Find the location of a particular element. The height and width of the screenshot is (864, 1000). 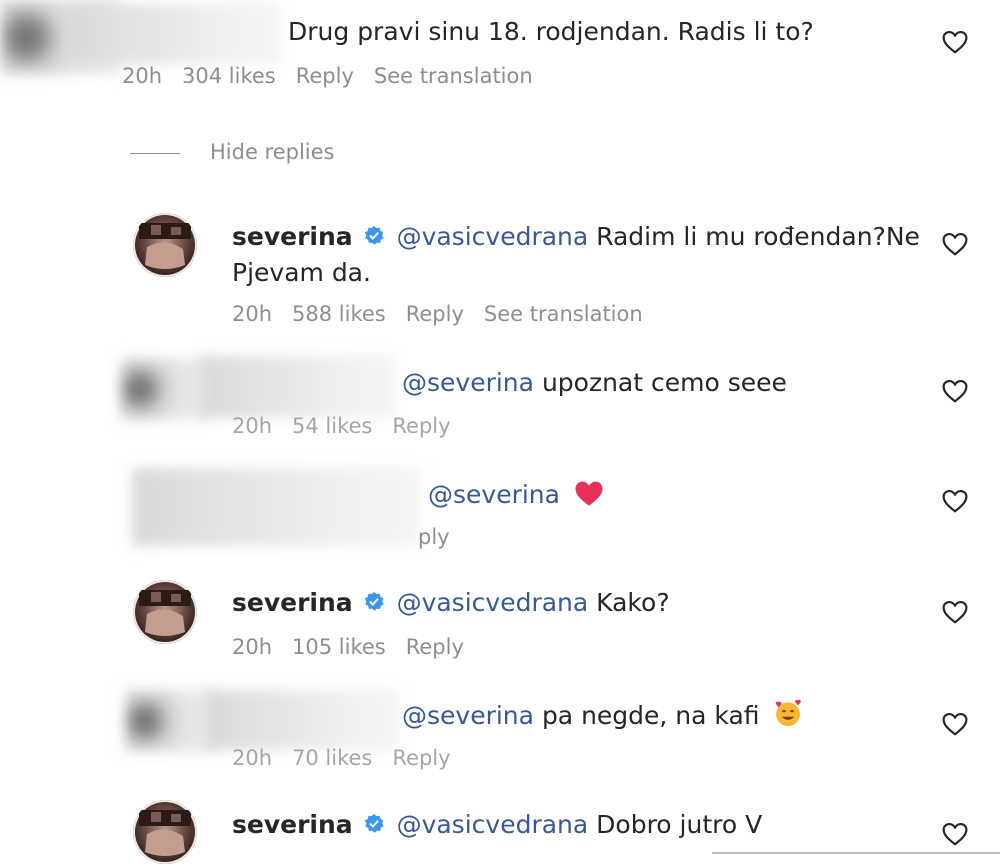

reply-text: severina @vasicvedrana Dobro jutro V is located at coordinates (497, 824).